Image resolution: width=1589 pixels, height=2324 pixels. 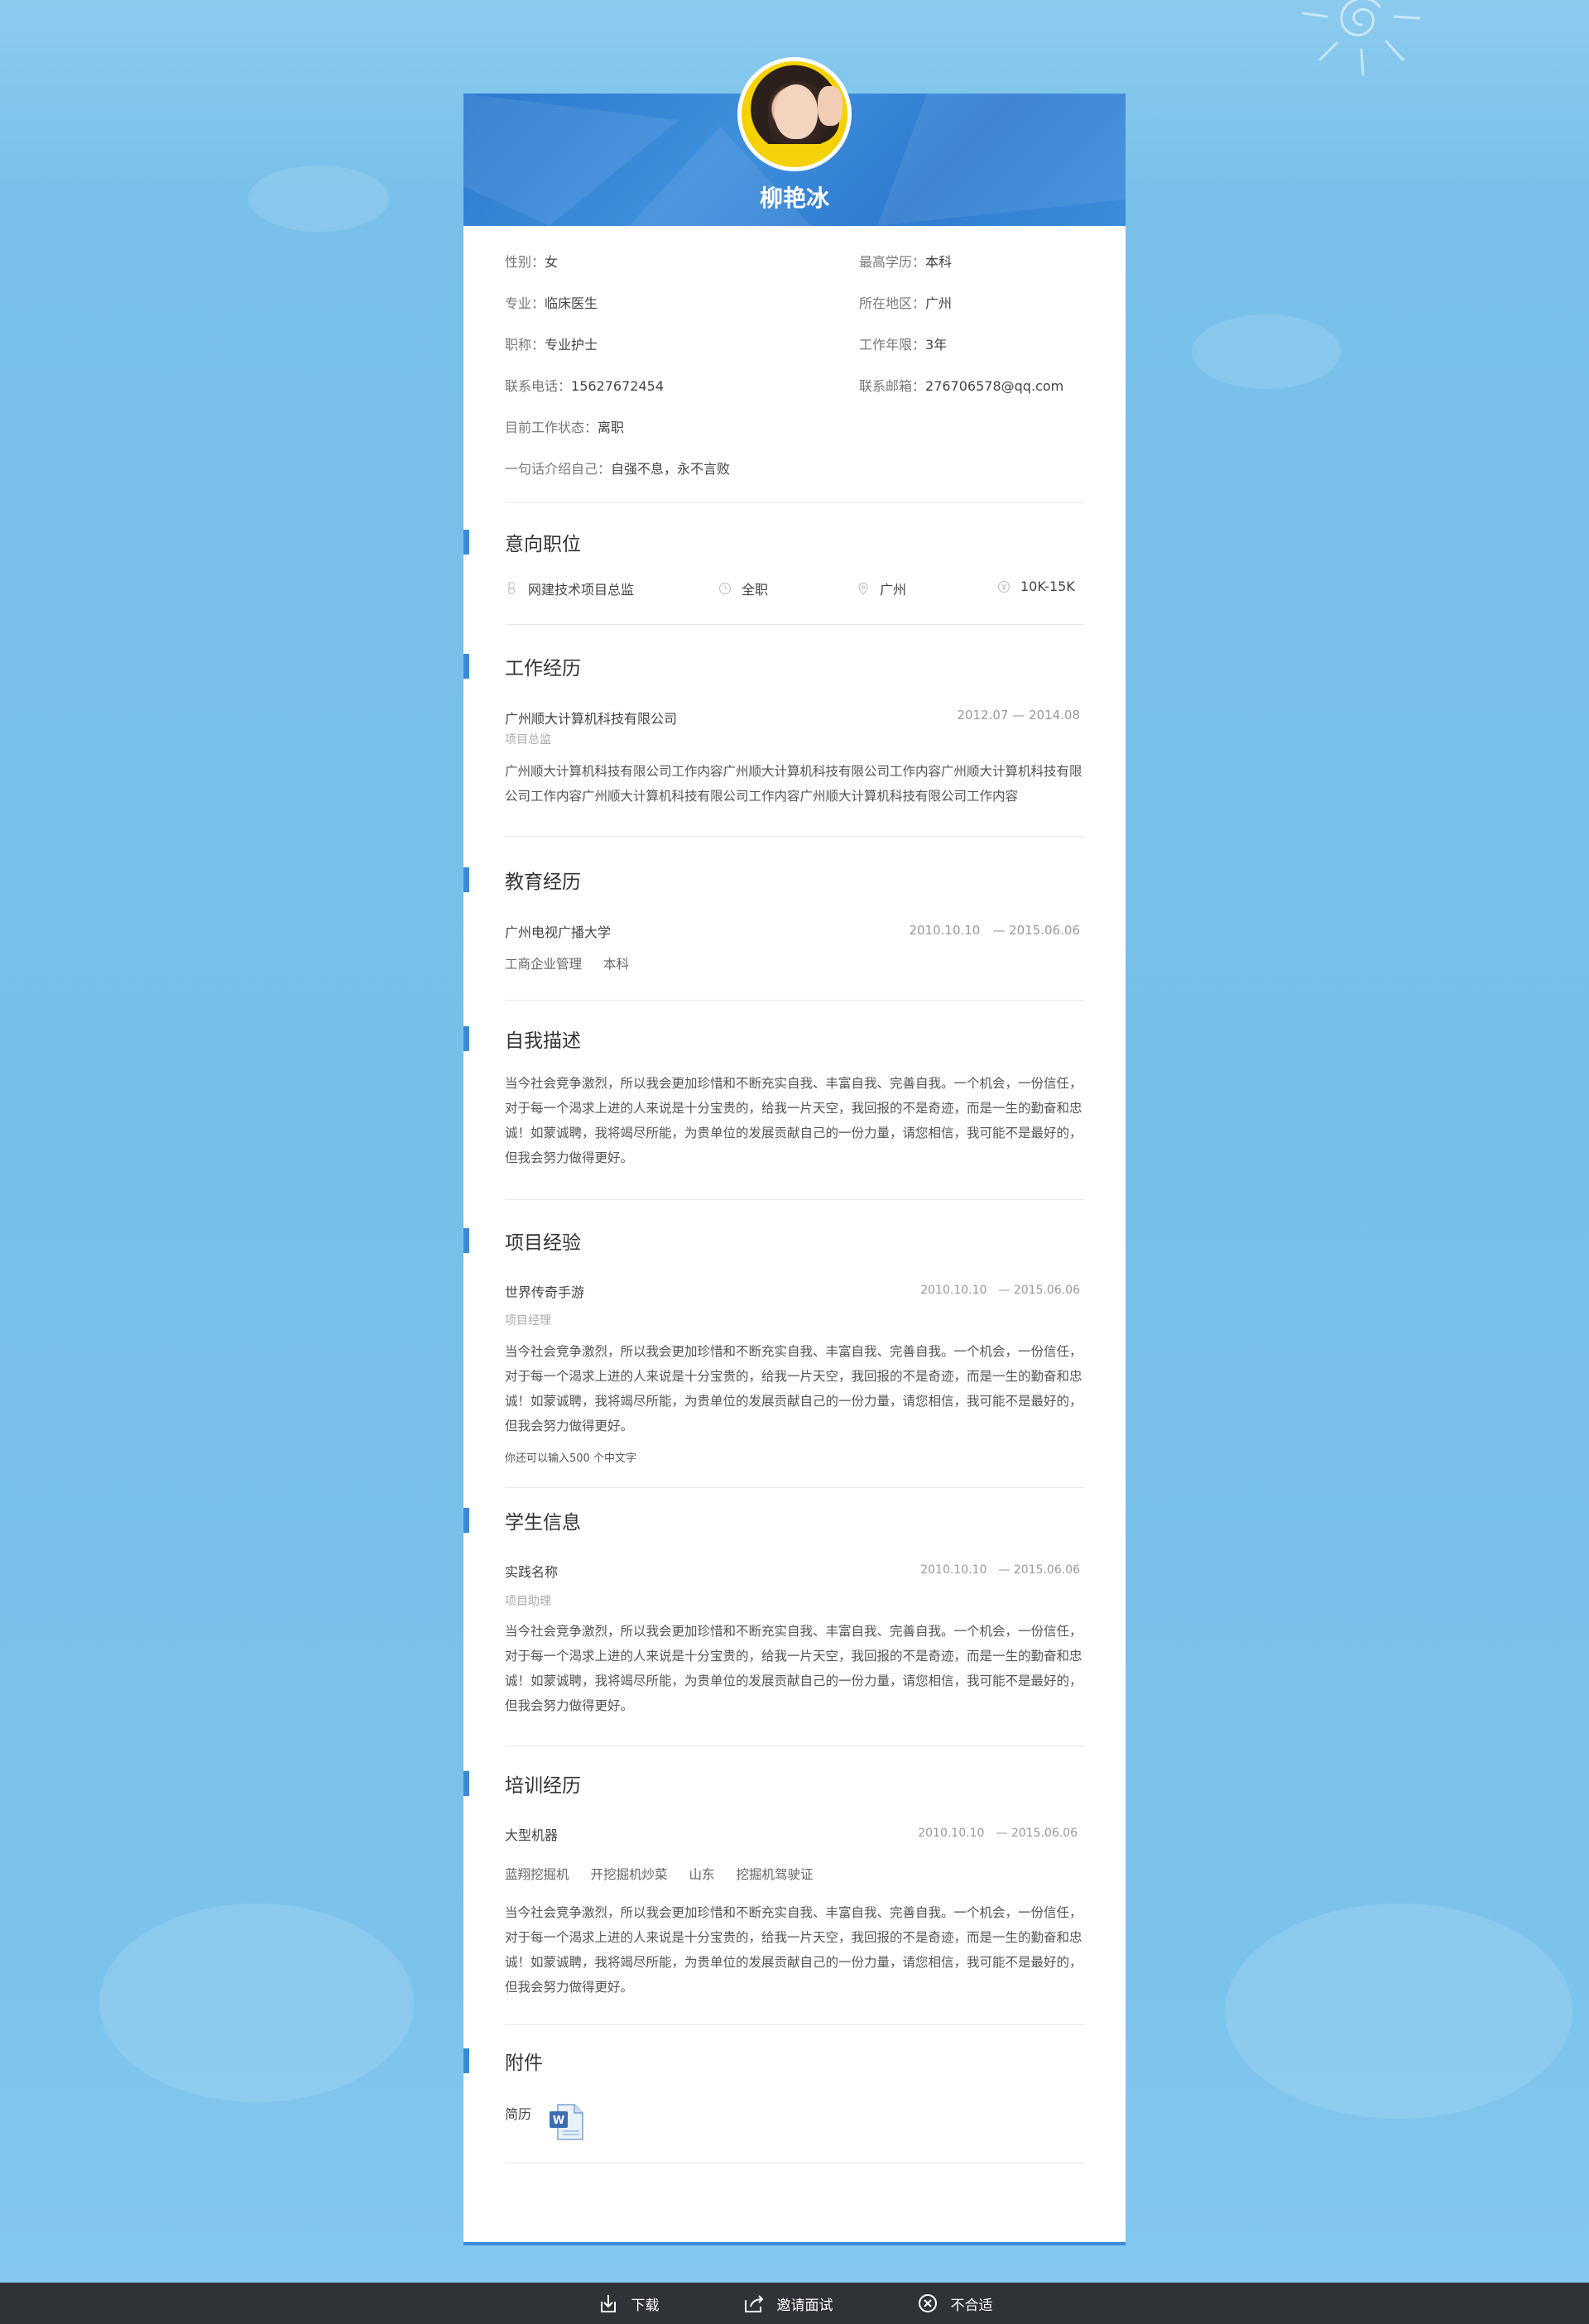 I want to click on education-school: 广州电视广播大学, so click(x=559, y=932).